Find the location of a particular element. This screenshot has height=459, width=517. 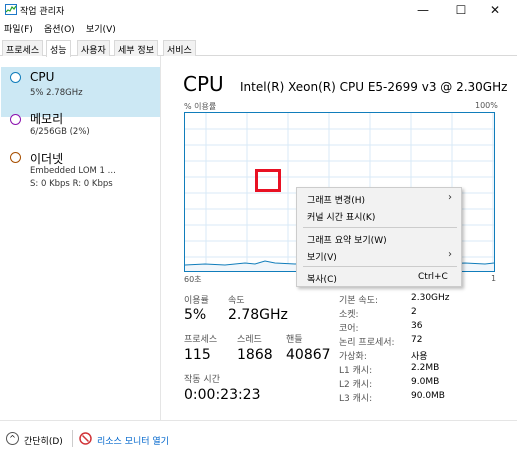

detail-value: 9.0MB is located at coordinates (425, 382).